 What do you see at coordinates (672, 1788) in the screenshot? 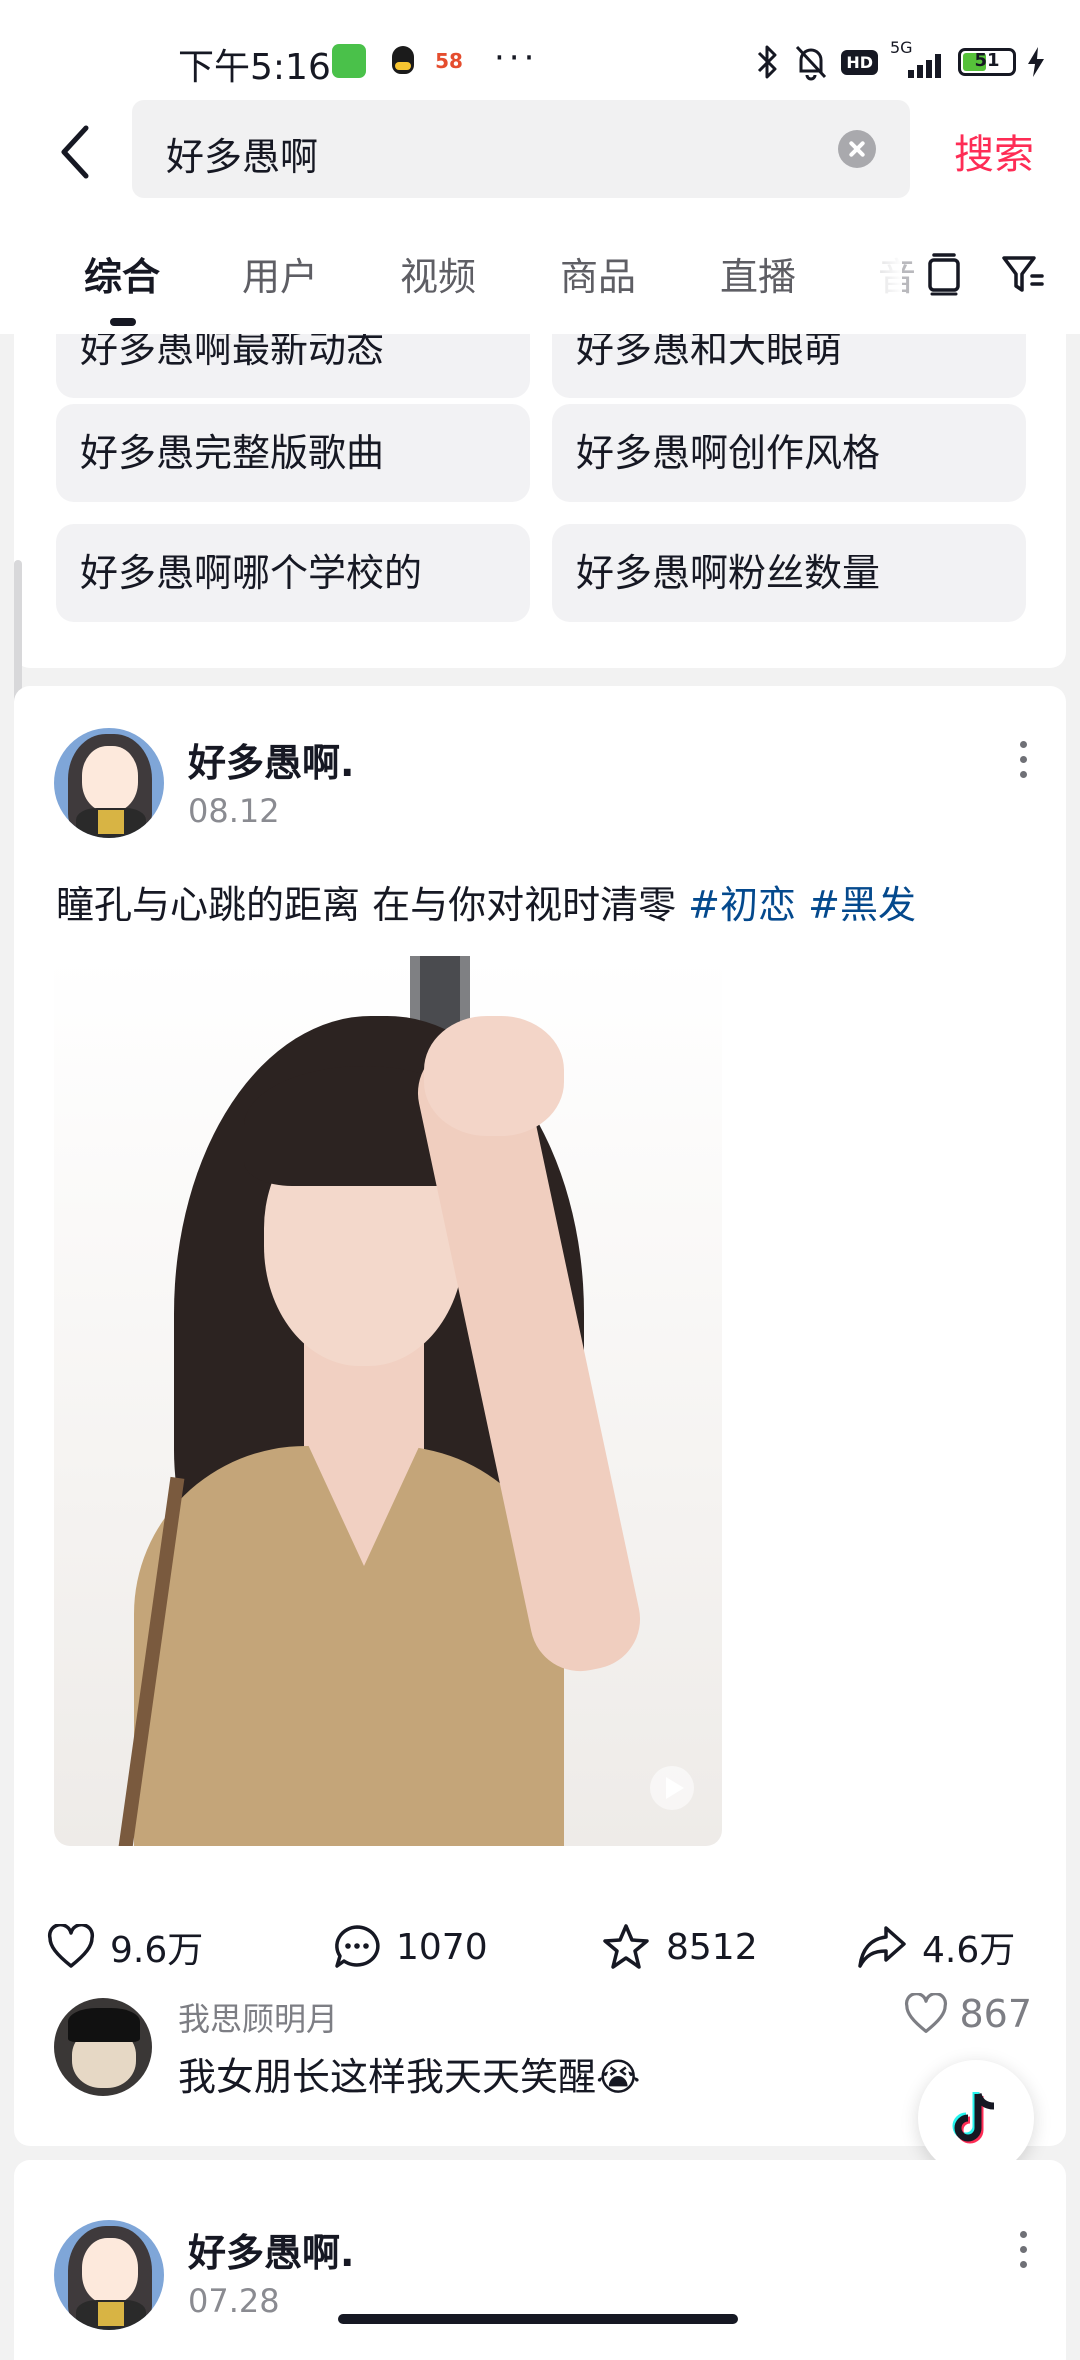
I see `play-icon` at bounding box center [672, 1788].